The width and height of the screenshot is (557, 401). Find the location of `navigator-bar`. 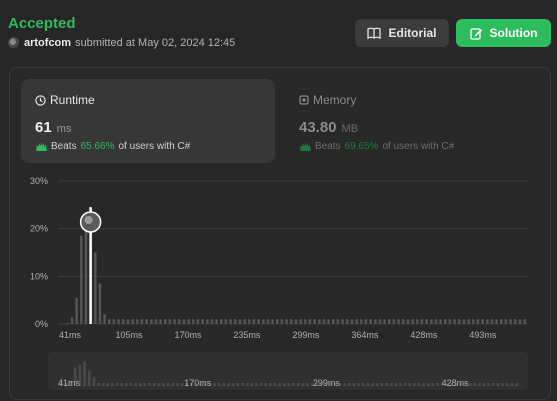

navigator-bar is located at coordinates (242, 384).